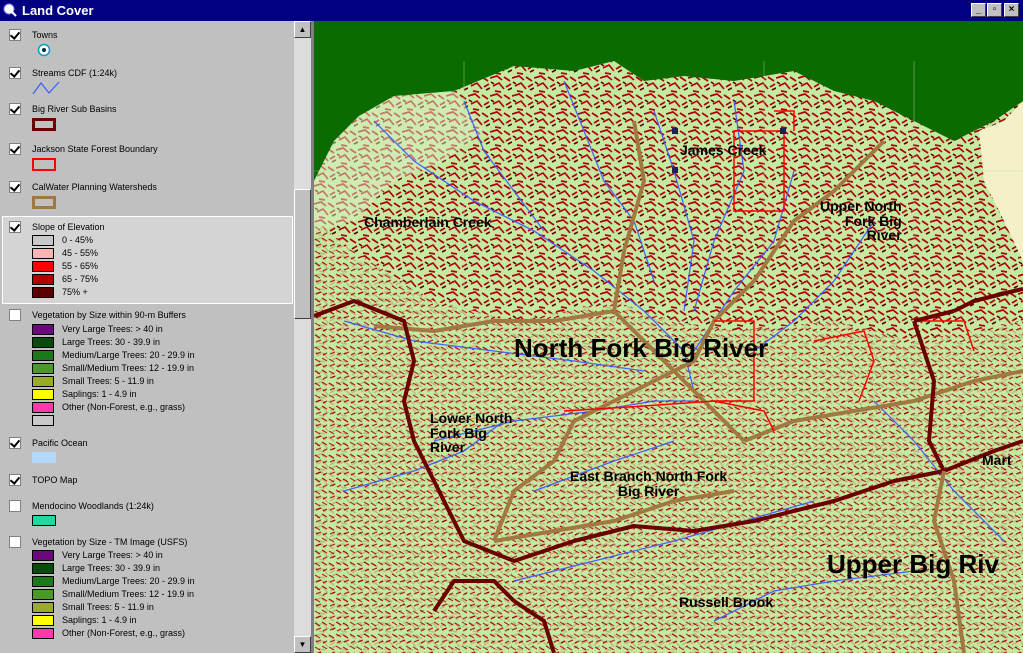 The image size is (1023, 653). Describe the element at coordinates (511, 10) in the screenshot. I see `title-bar: Land Cover _ ▫ ×` at that location.